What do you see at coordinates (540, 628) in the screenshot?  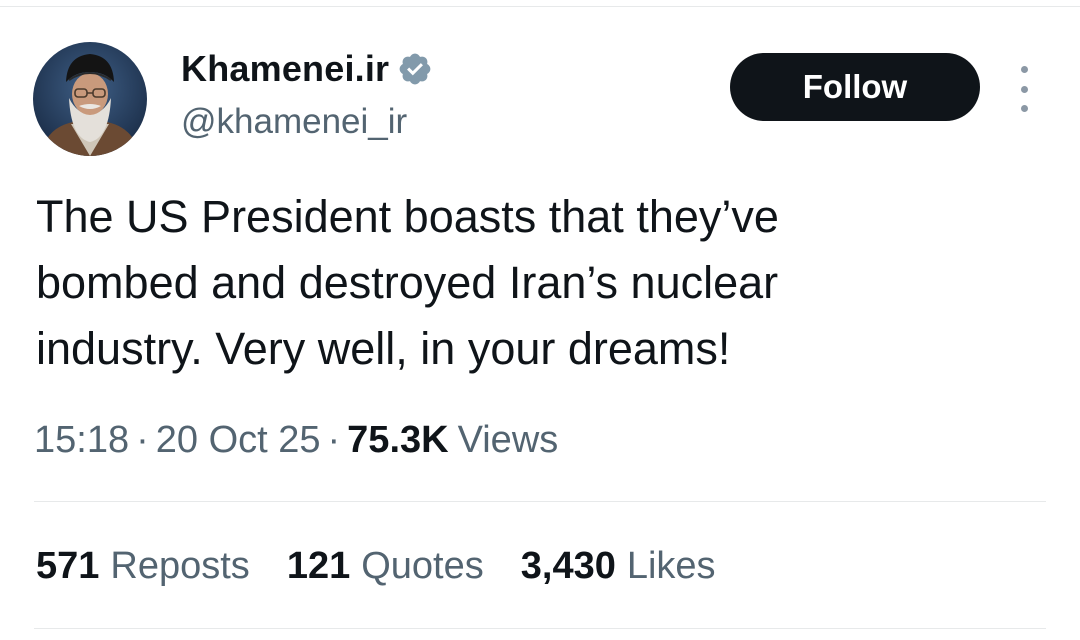 I see `bottom-divider` at bounding box center [540, 628].